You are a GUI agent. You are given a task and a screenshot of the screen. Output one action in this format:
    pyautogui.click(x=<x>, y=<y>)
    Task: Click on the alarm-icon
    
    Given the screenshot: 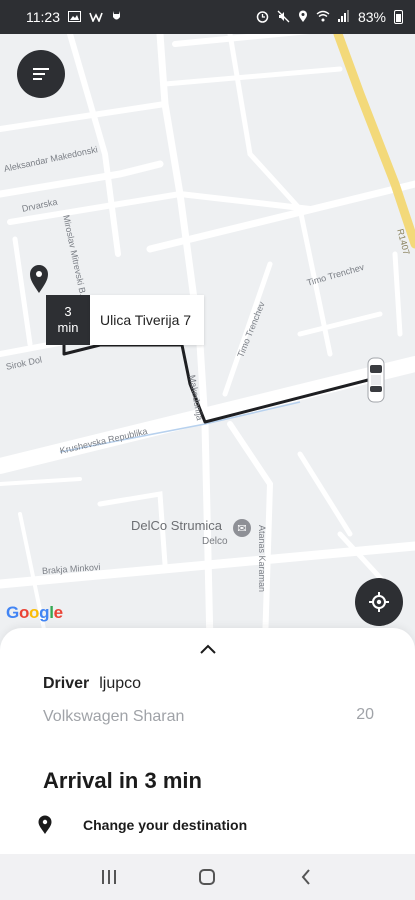 What is the action you would take?
    pyautogui.click(x=262, y=17)
    